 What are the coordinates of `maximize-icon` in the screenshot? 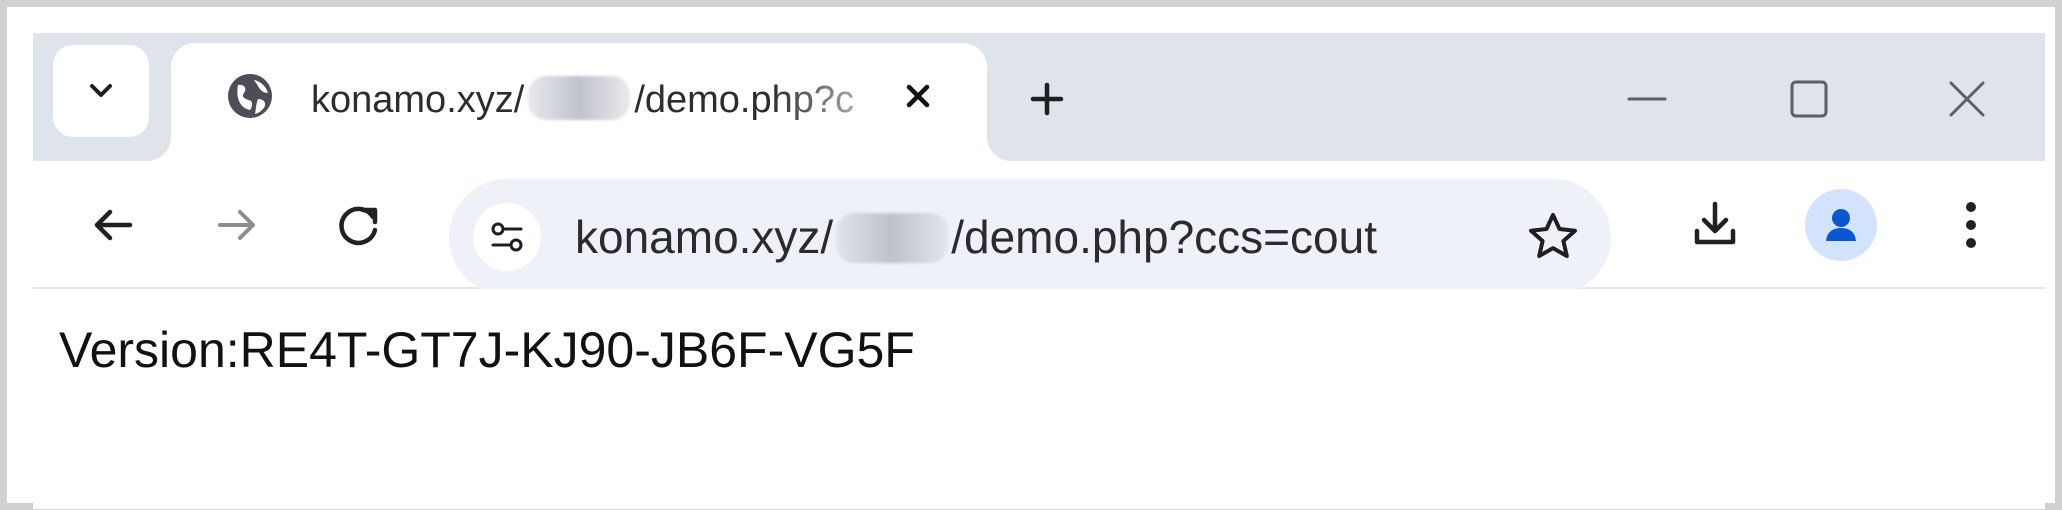 It's located at (1809, 99).